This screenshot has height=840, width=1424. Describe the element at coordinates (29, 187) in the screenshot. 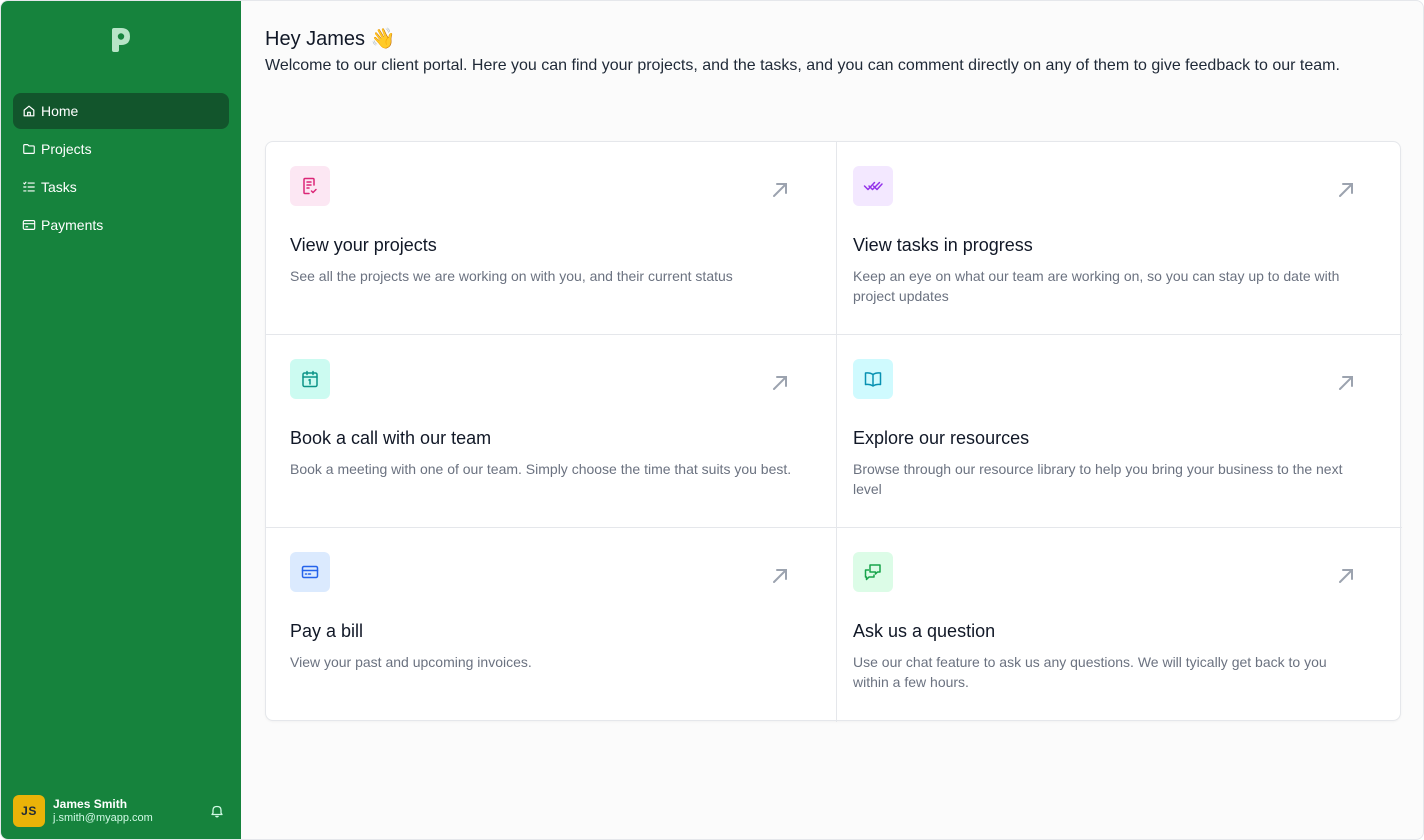

I see `list-checks-icon` at that location.